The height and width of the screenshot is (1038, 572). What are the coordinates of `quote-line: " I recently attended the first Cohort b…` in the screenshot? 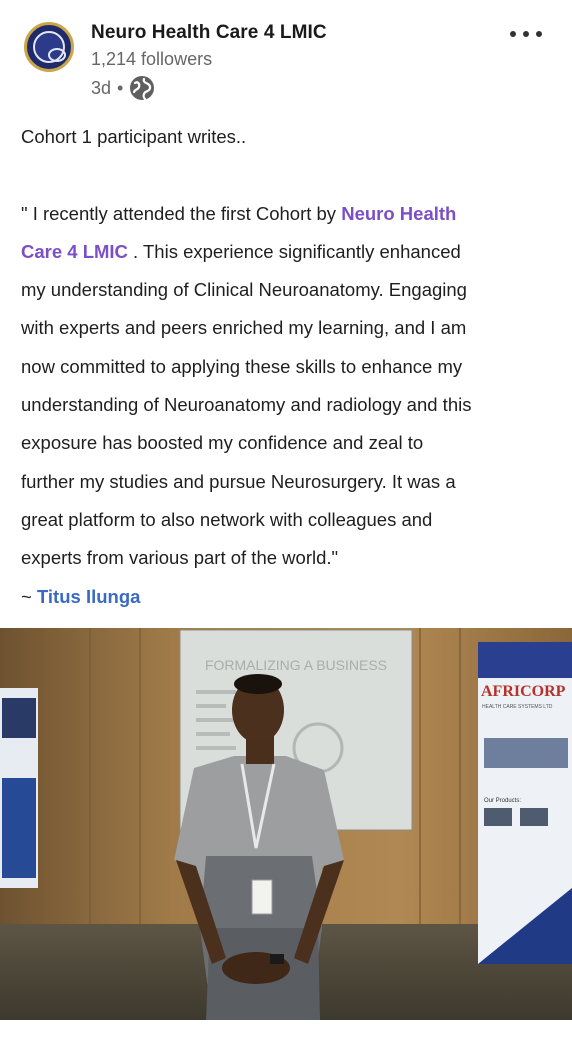 It's located at (286, 214).